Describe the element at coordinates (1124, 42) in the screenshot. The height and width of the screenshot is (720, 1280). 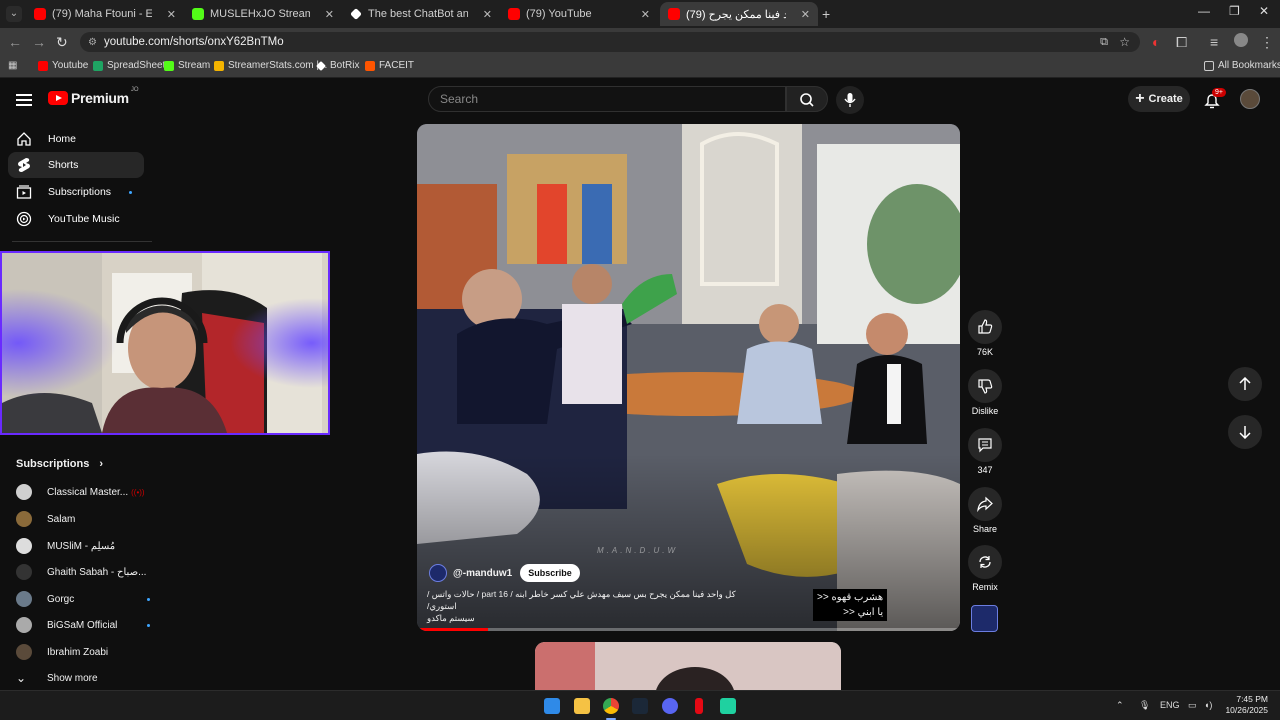
I see `bookmark-star-icon: ☆` at that location.